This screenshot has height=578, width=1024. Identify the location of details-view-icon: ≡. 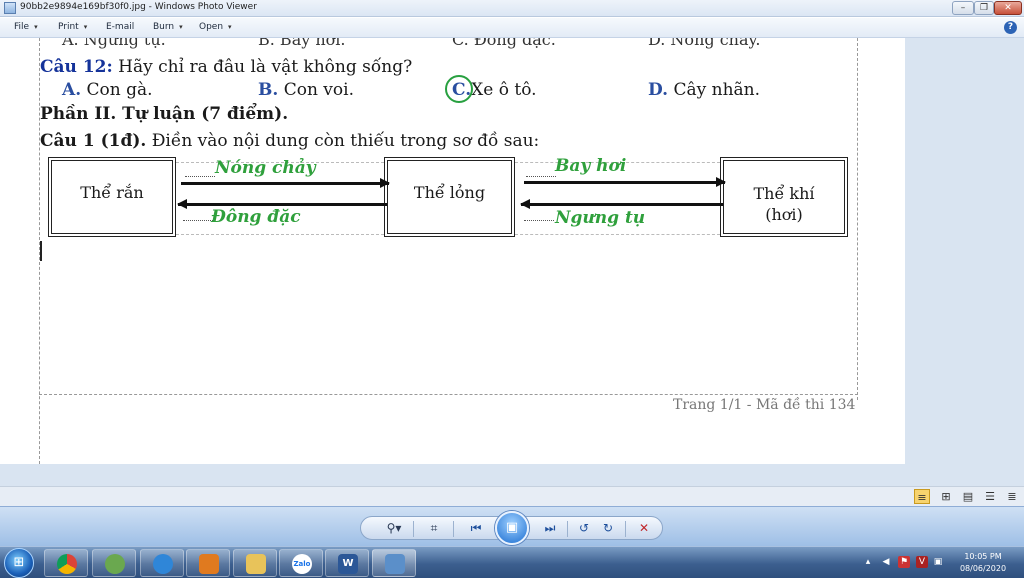
(922, 496).